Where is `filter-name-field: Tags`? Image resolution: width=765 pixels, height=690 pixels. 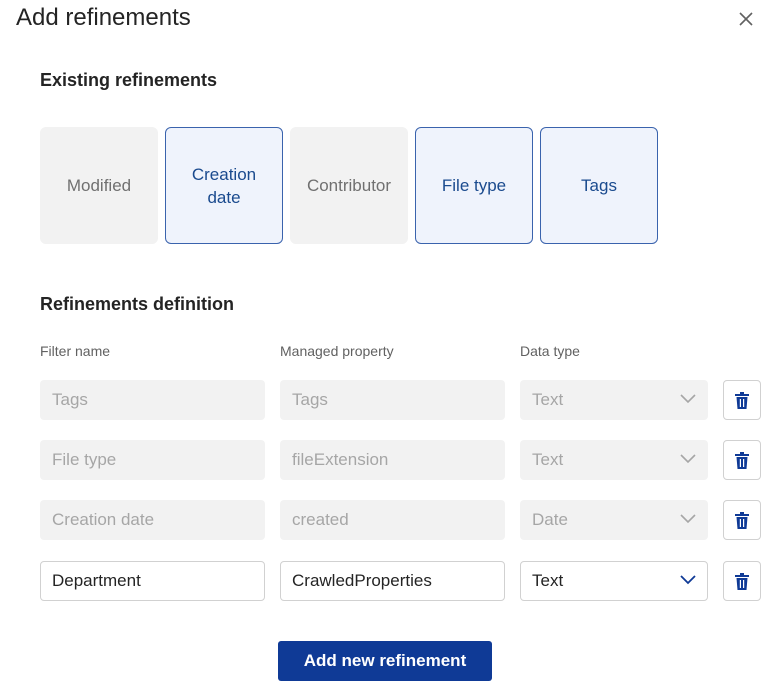
filter-name-field: Tags is located at coordinates (152, 400).